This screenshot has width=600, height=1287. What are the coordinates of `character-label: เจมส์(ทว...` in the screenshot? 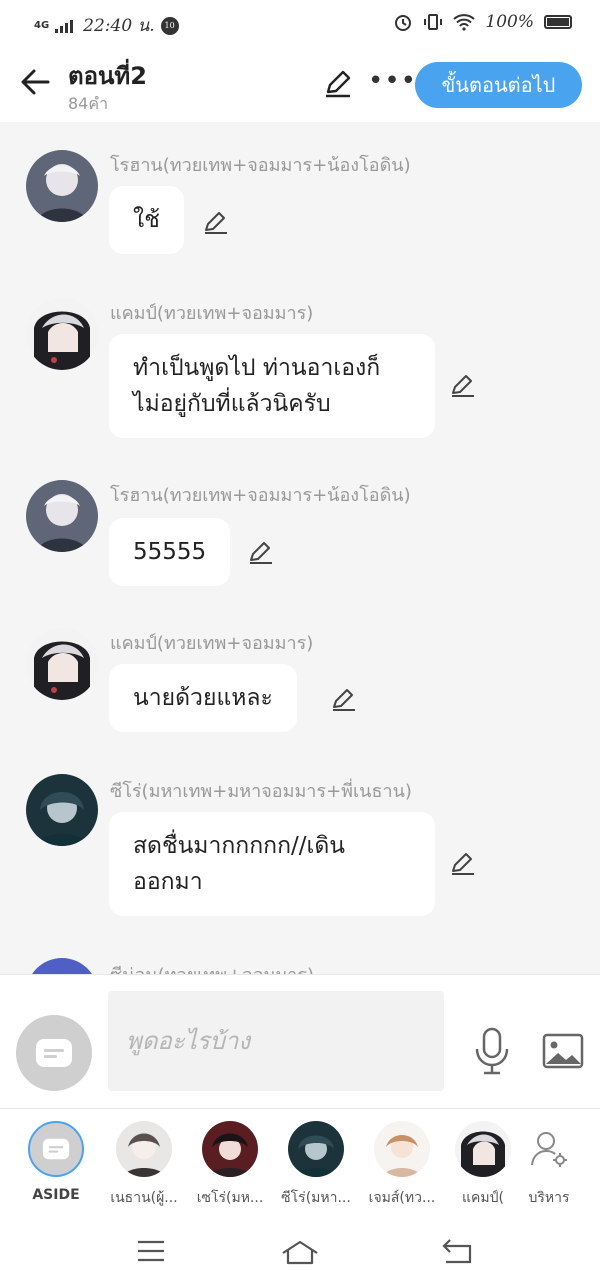 It's located at (402, 1198).